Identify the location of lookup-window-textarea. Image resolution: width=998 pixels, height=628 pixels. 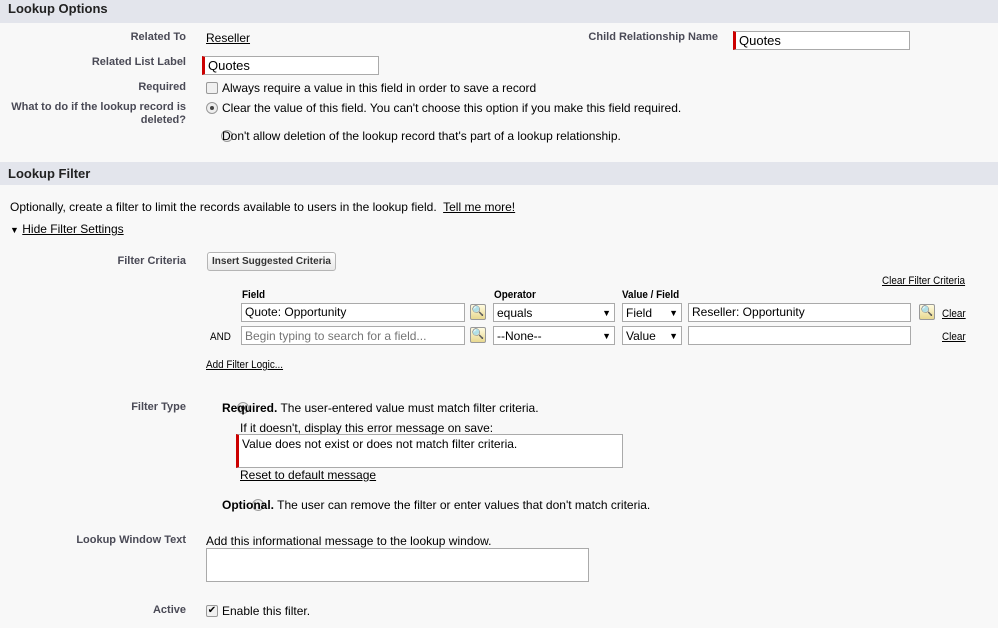
(397, 565).